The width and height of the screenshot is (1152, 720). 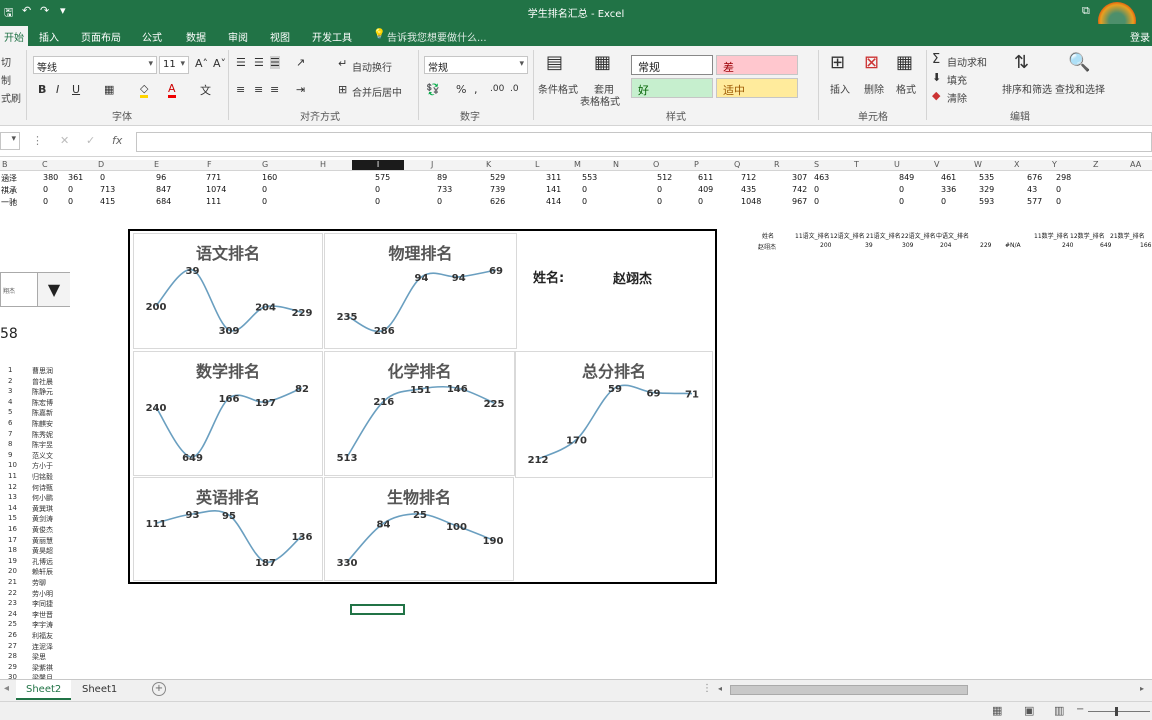 I want to click on align-right-icon: ≡, so click(x=274, y=89).